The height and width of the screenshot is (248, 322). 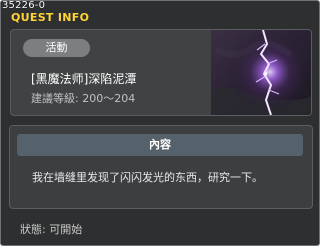 I want to click on quest-level: 建議等級: 200～204, so click(x=83, y=98).